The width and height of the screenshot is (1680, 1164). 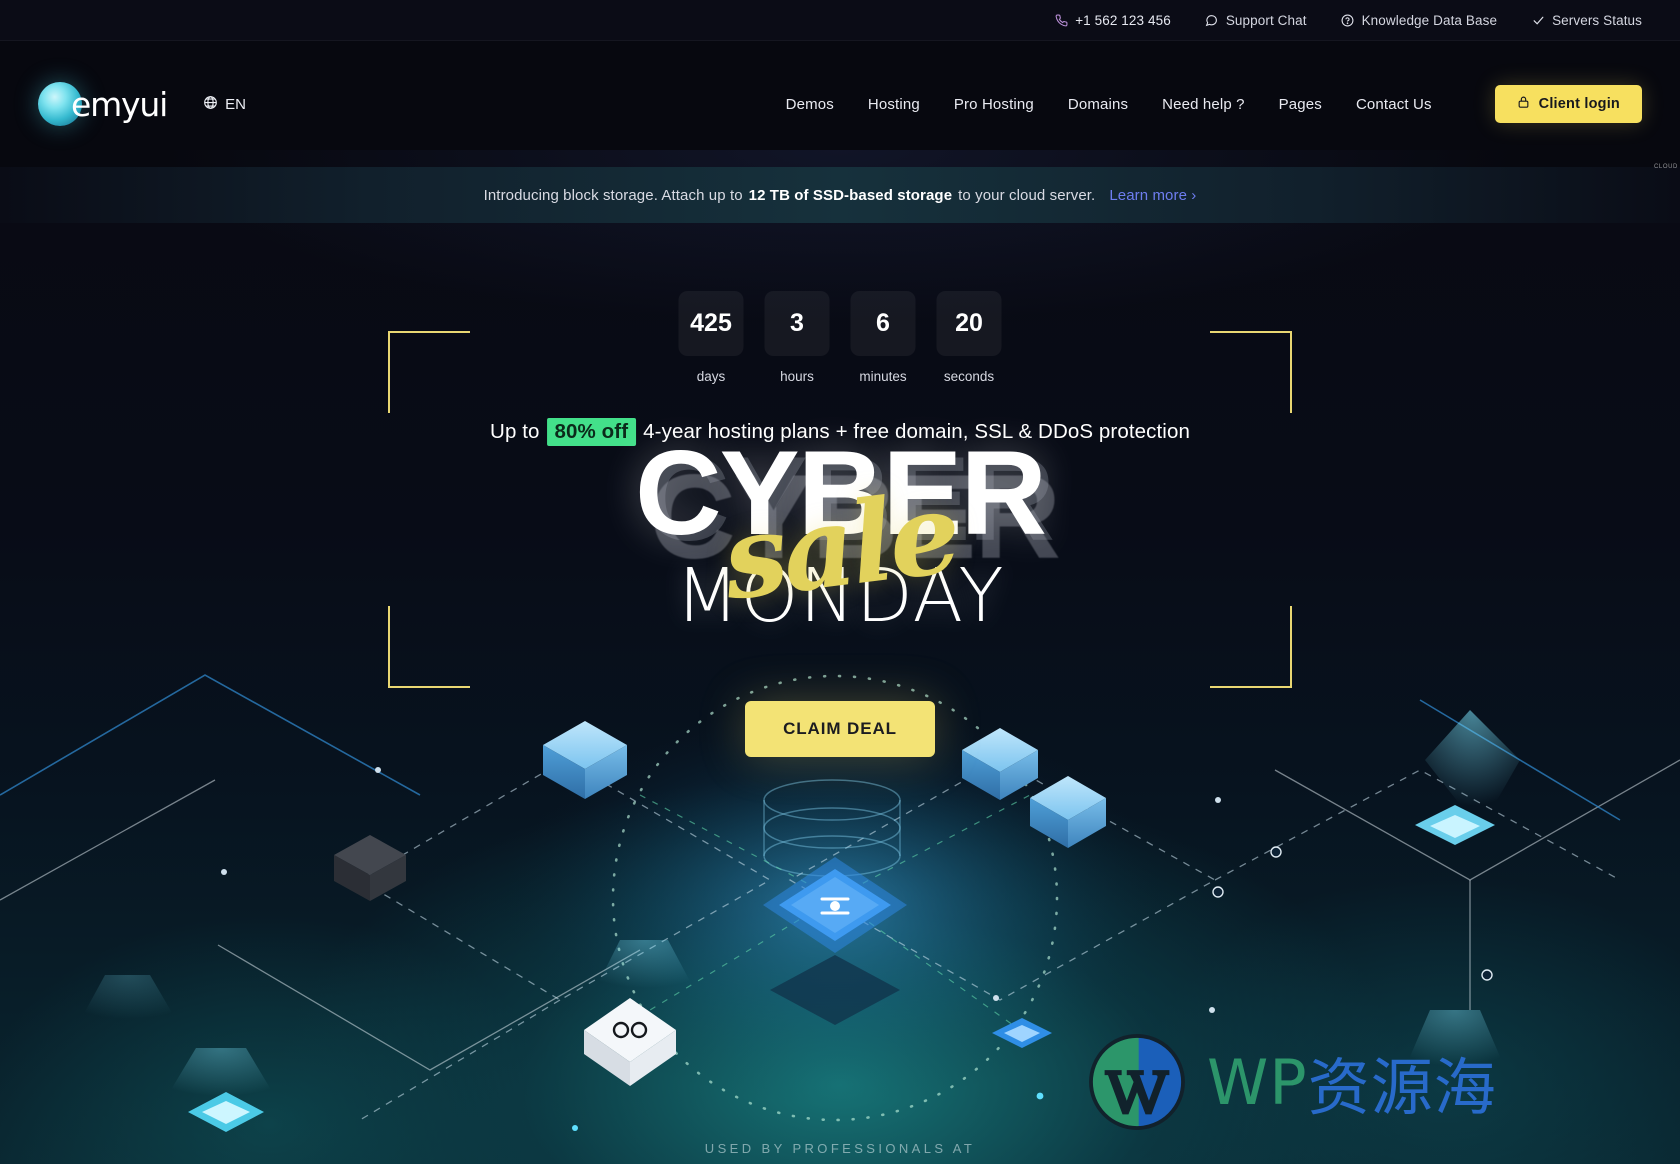 I want to click on check-icon, so click(x=1538, y=20).